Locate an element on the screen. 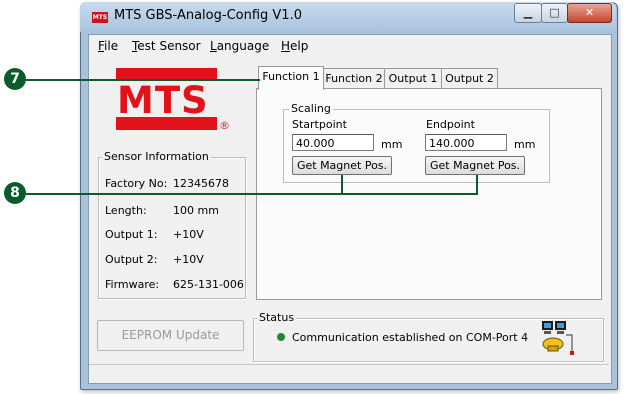  tab-output-2: Output 2 is located at coordinates (469, 78).